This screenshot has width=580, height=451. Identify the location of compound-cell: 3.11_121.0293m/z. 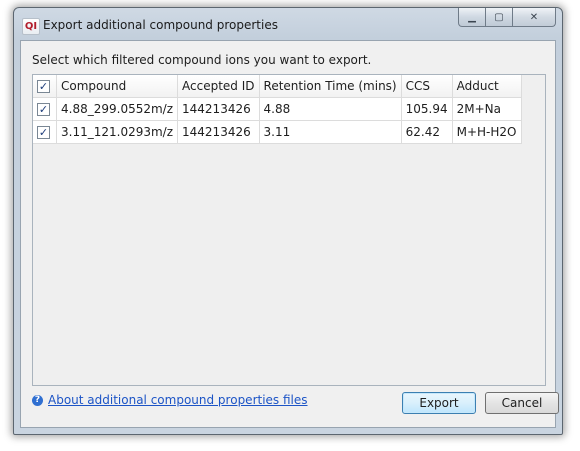
(117, 132).